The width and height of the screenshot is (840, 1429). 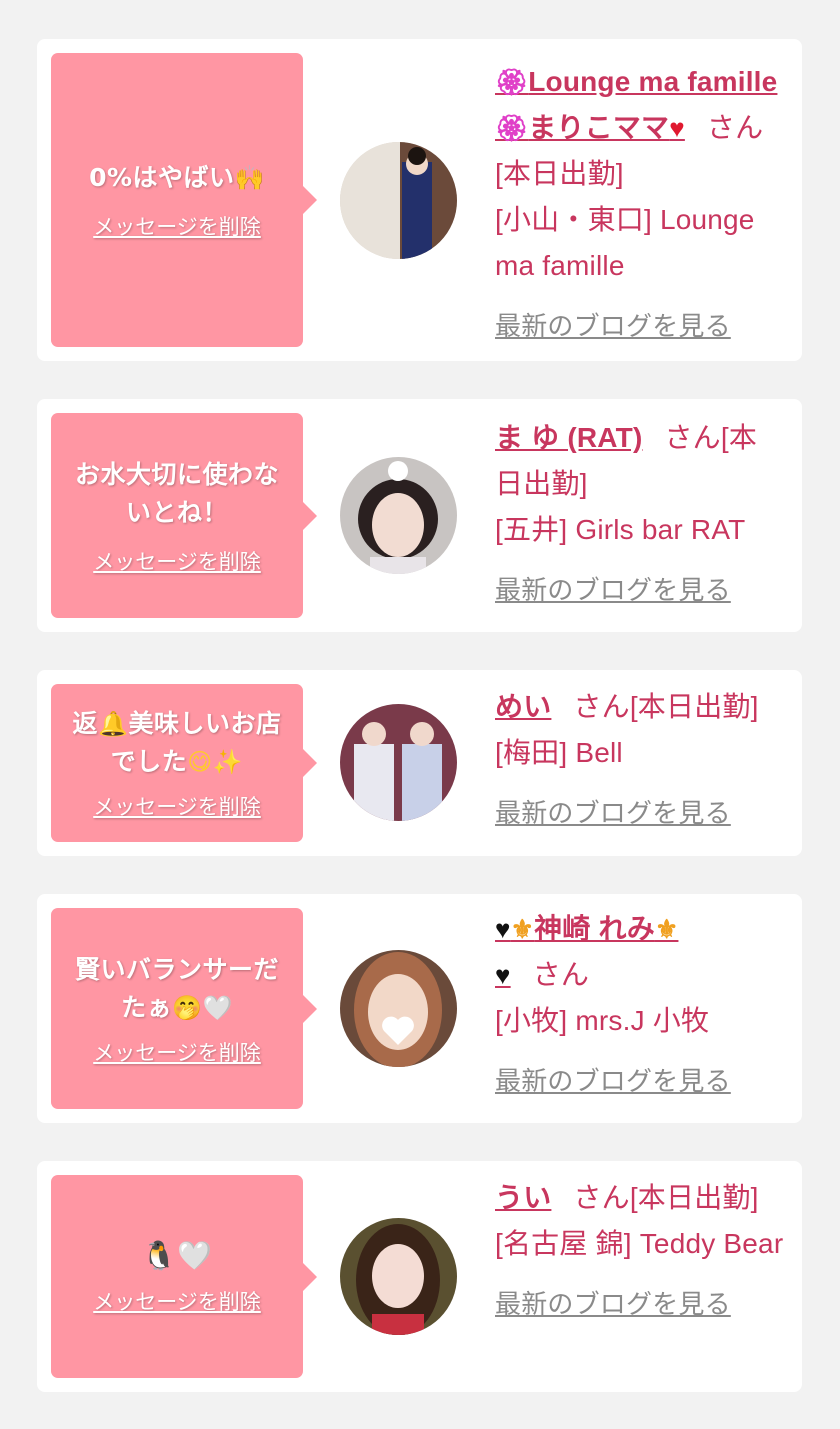 I want to click on bell-icon: 🔔, so click(x=113, y=724).